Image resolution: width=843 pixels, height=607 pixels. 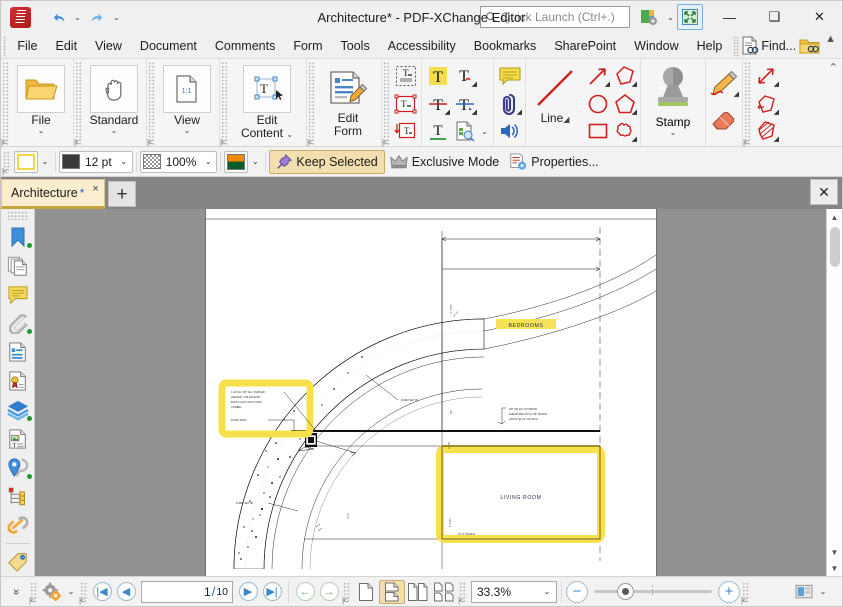 What do you see at coordinates (835, 217) in the screenshot?
I see `scroll-up-button: ▲` at bounding box center [835, 217].